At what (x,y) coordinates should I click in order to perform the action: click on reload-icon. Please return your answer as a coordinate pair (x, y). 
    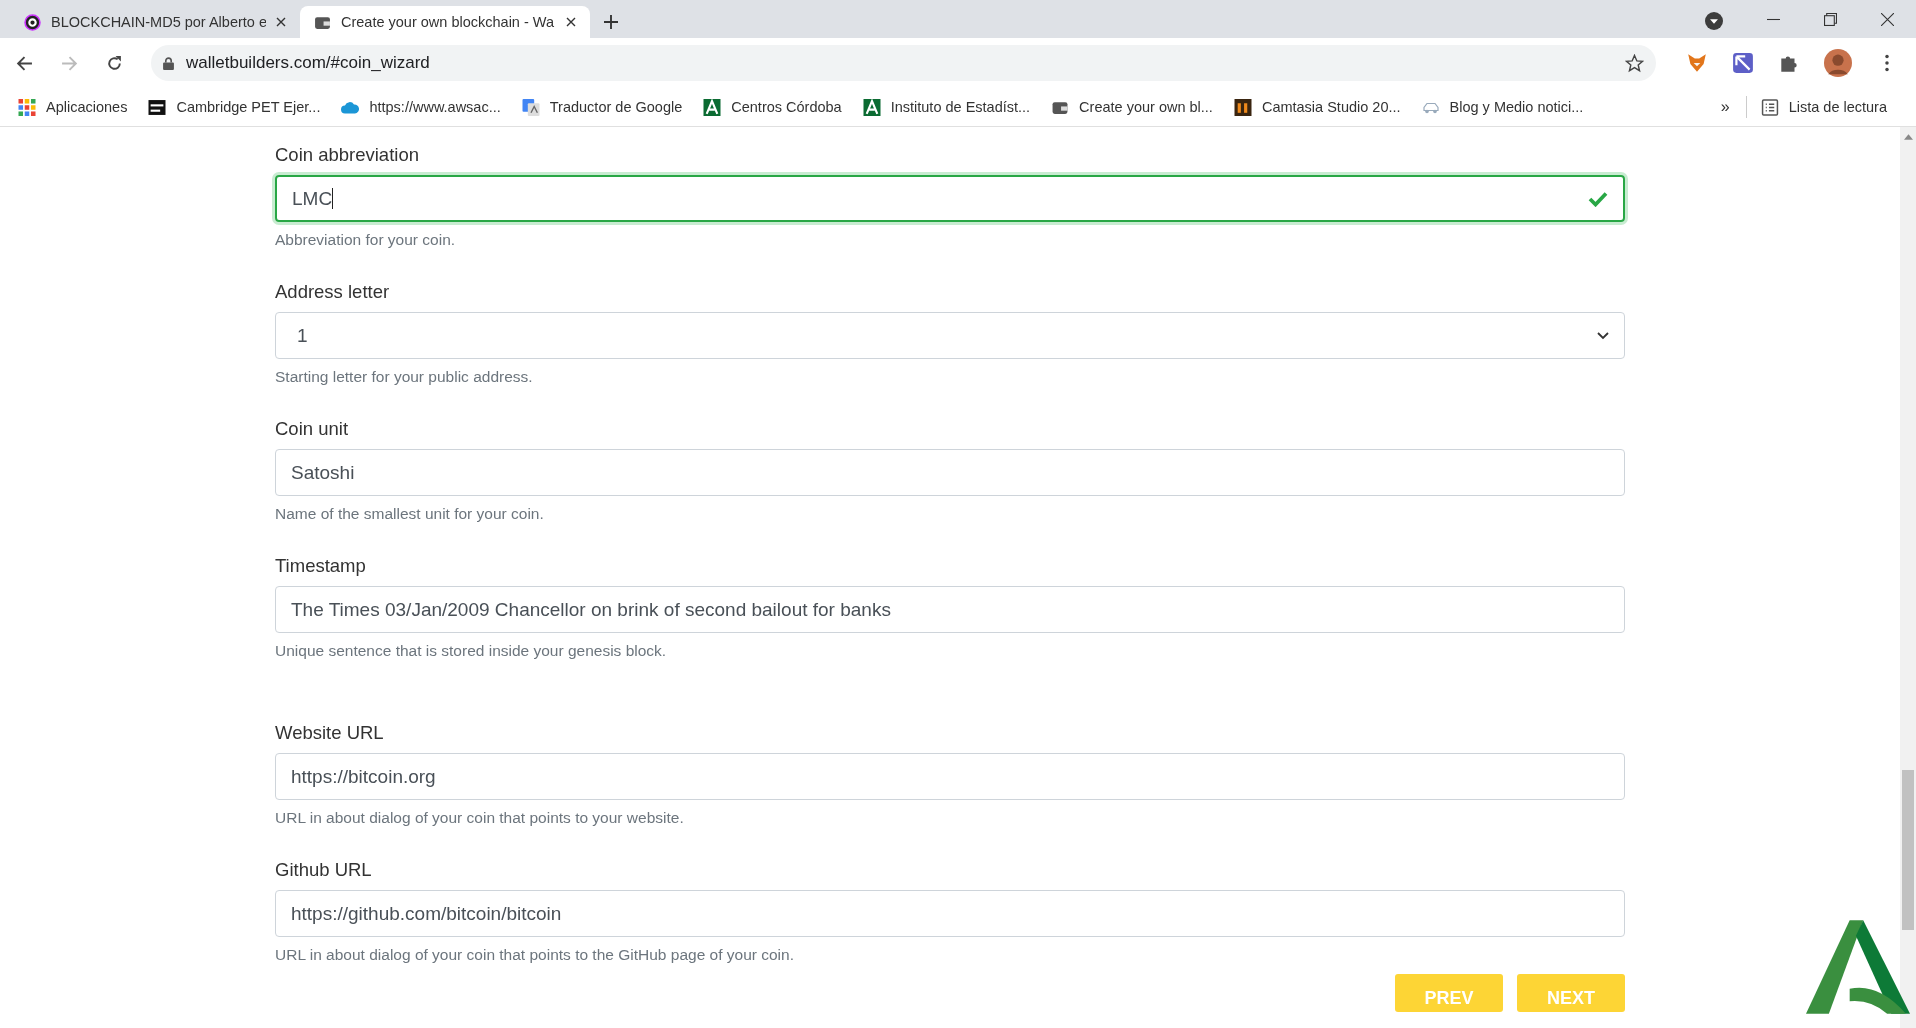
    Looking at the image, I should click on (114, 63).